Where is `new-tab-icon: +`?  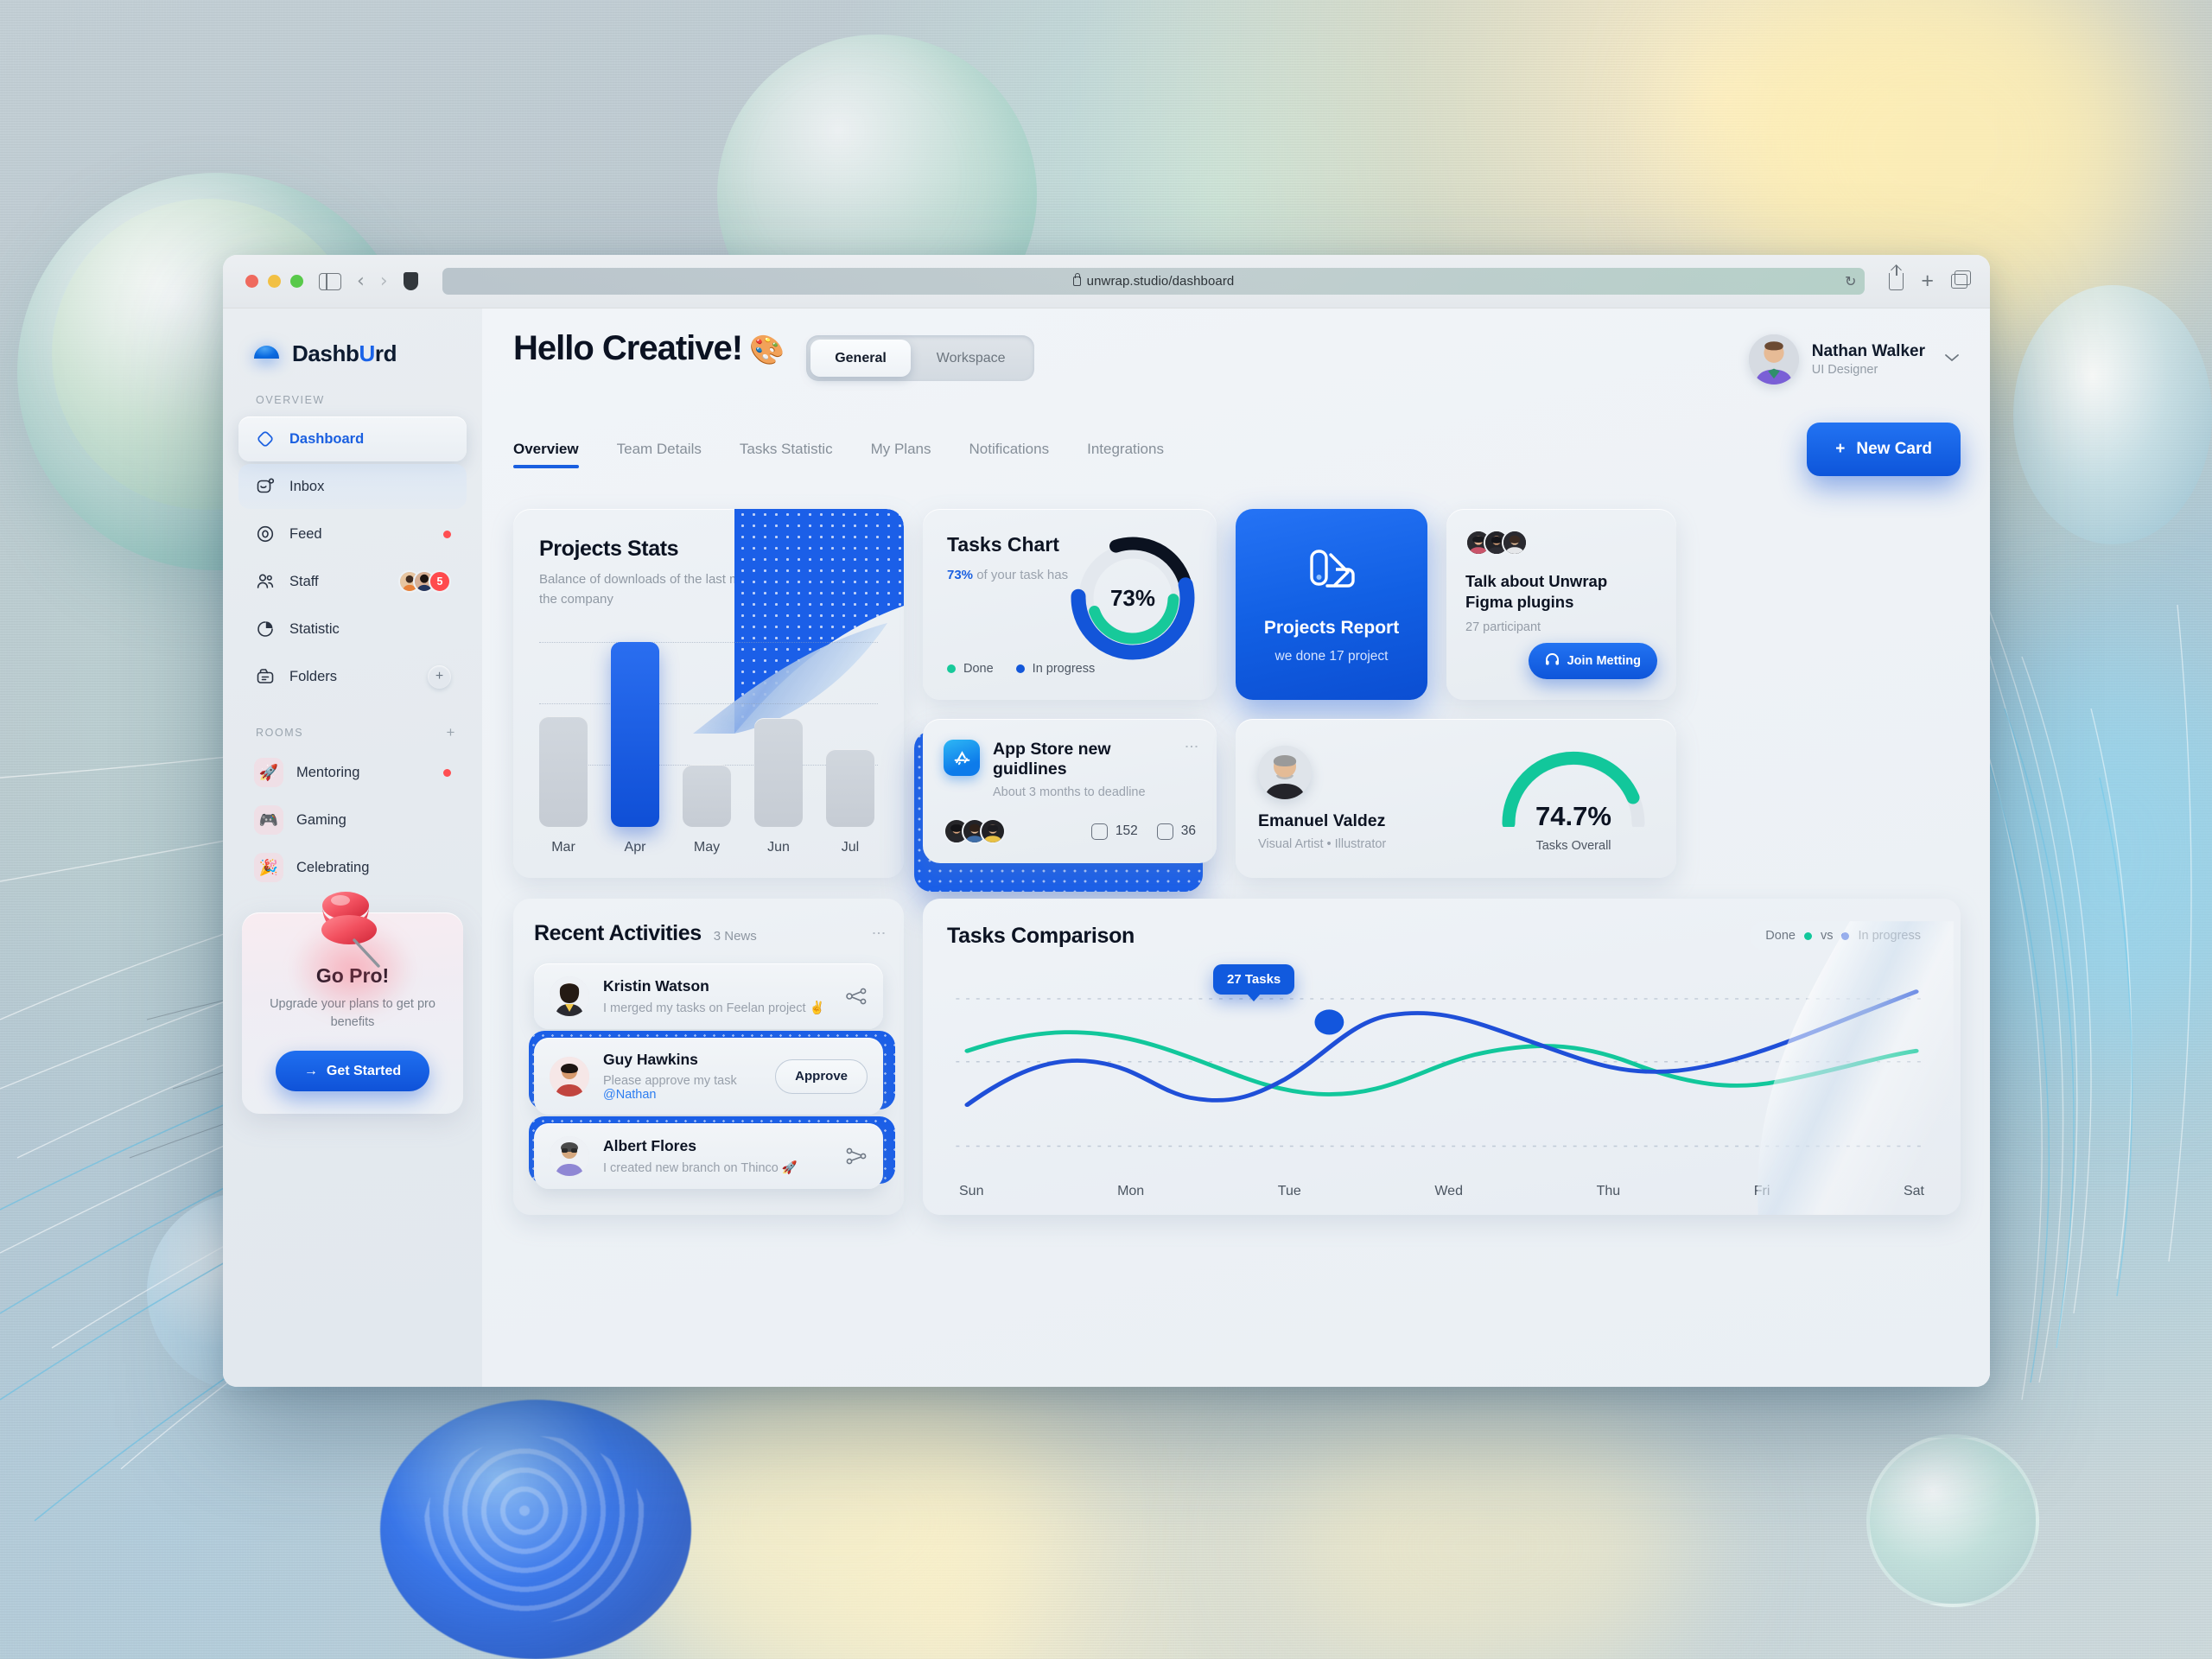
new-tab-icon: + is located at coordinates (1927, 281).